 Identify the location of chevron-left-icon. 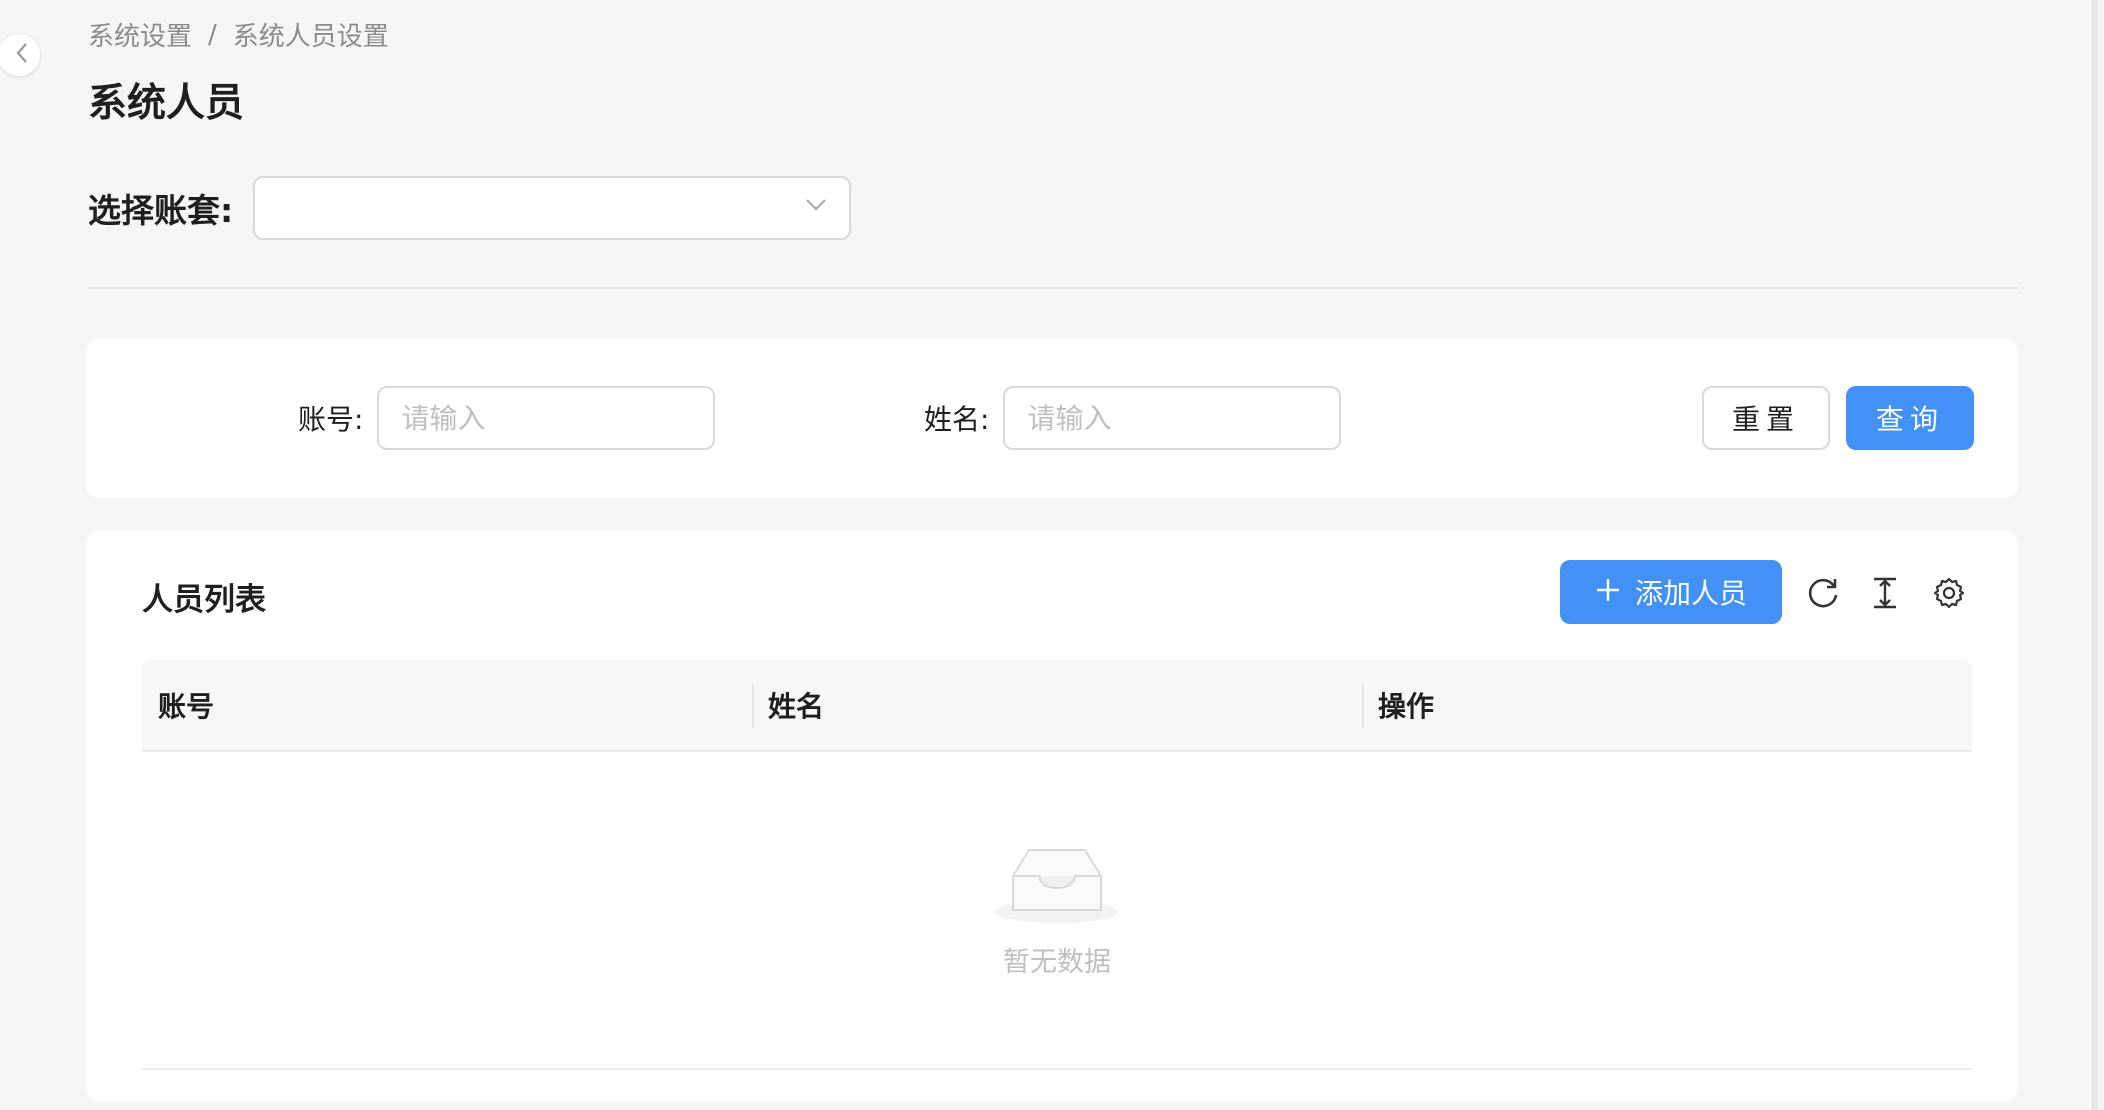
(22, 55).